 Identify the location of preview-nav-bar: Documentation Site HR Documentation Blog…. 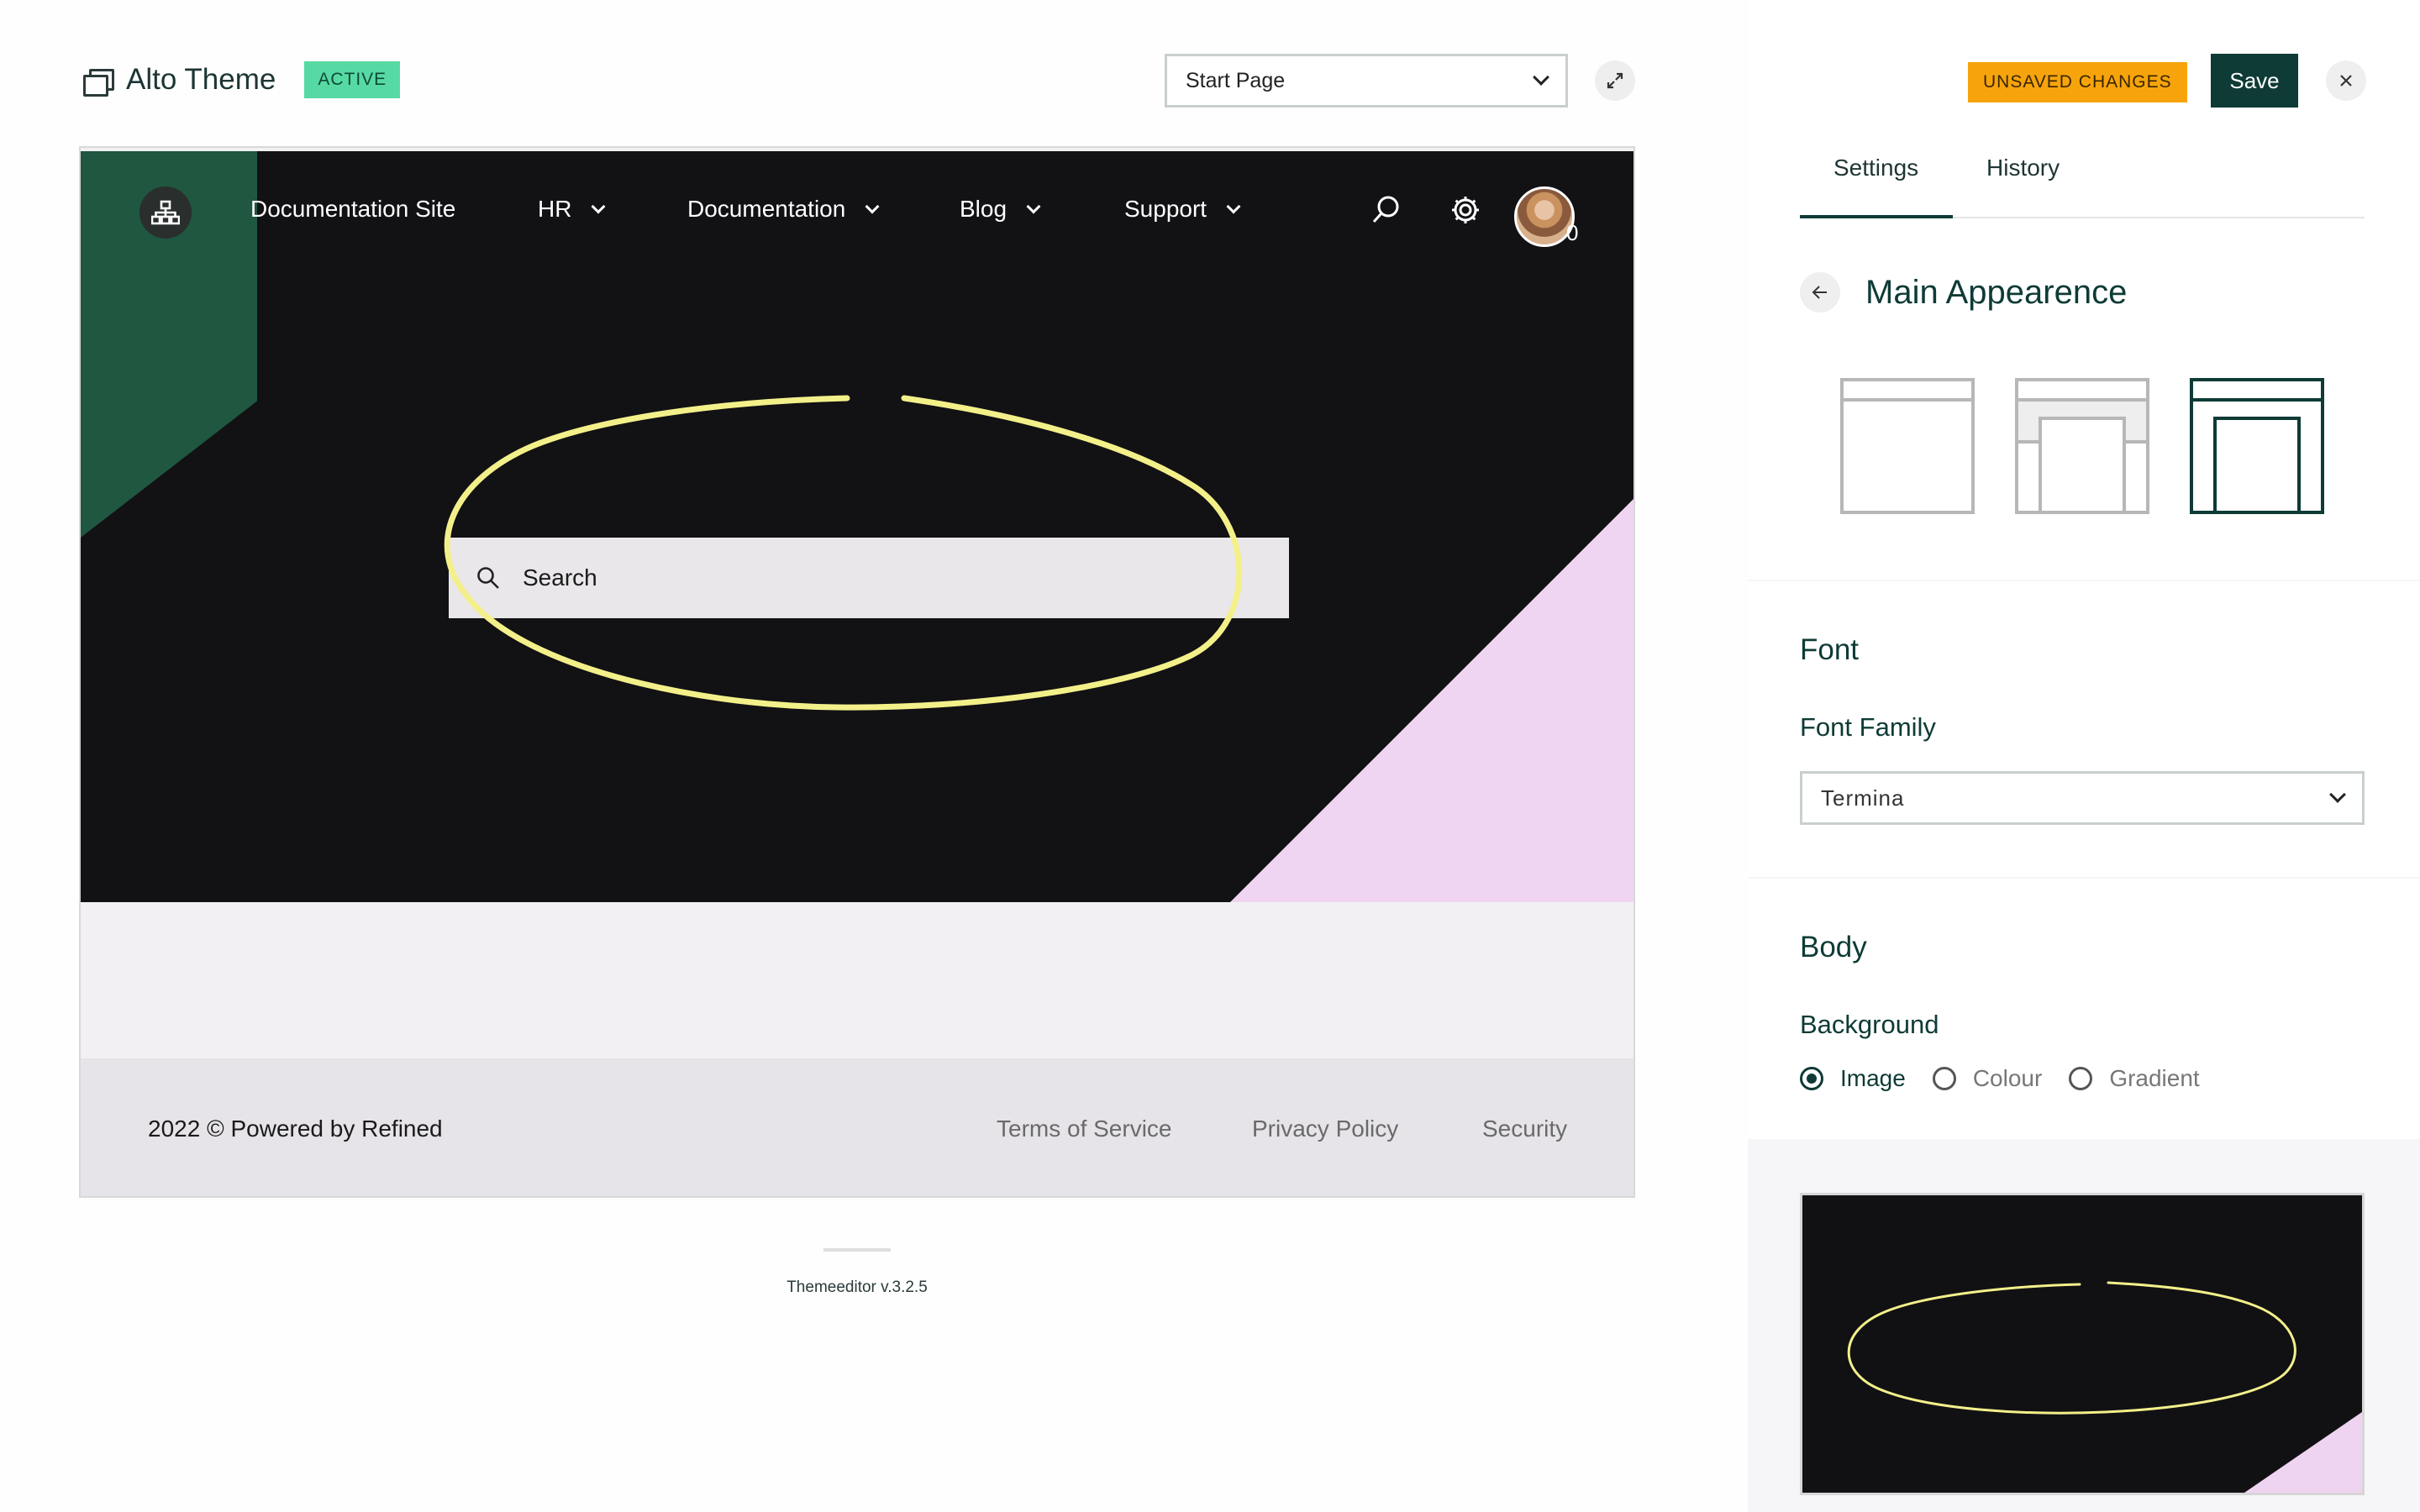
(857, 209).